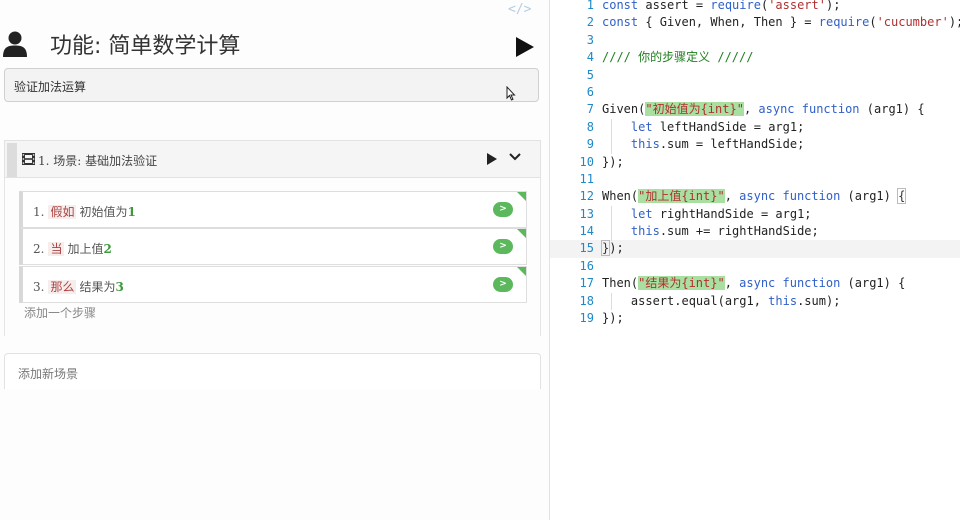  Describe the element at coordinates (590, 126) in the screenshot. I see `line-number: 8` at that location.